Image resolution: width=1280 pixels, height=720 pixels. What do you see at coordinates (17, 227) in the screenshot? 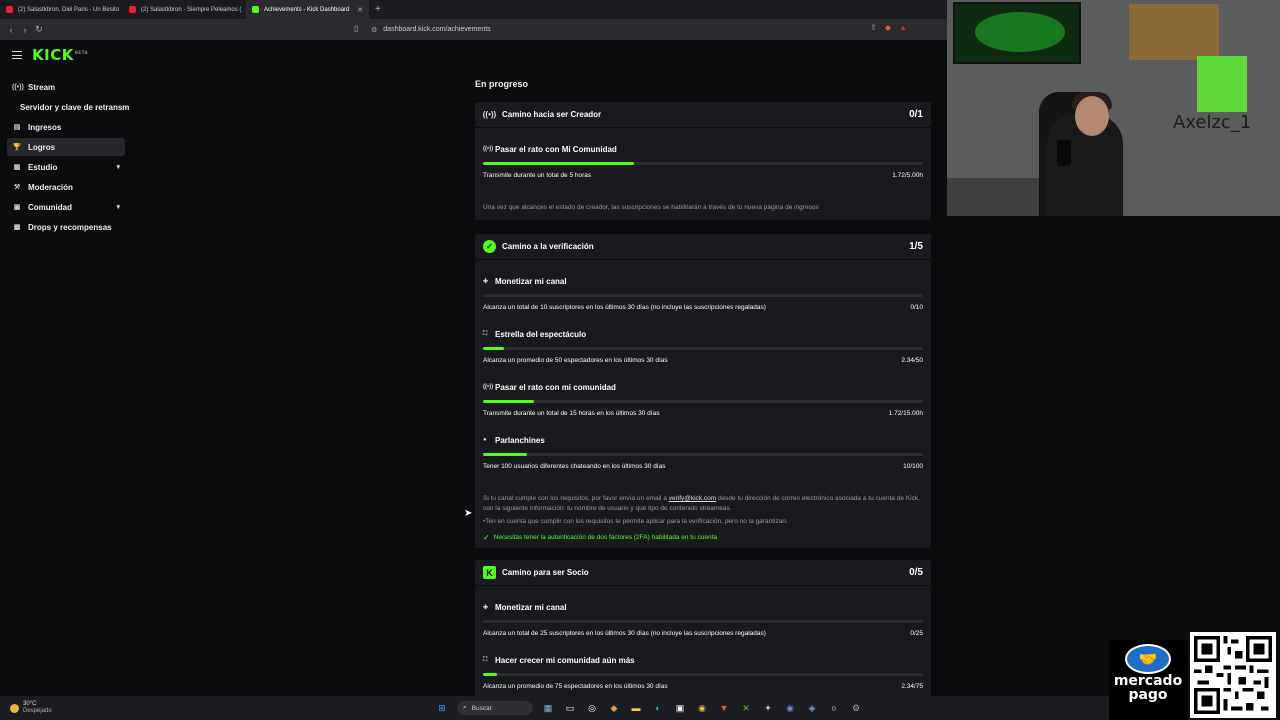
I see `gift-icon: ▩` at bounding box center [17, 227].